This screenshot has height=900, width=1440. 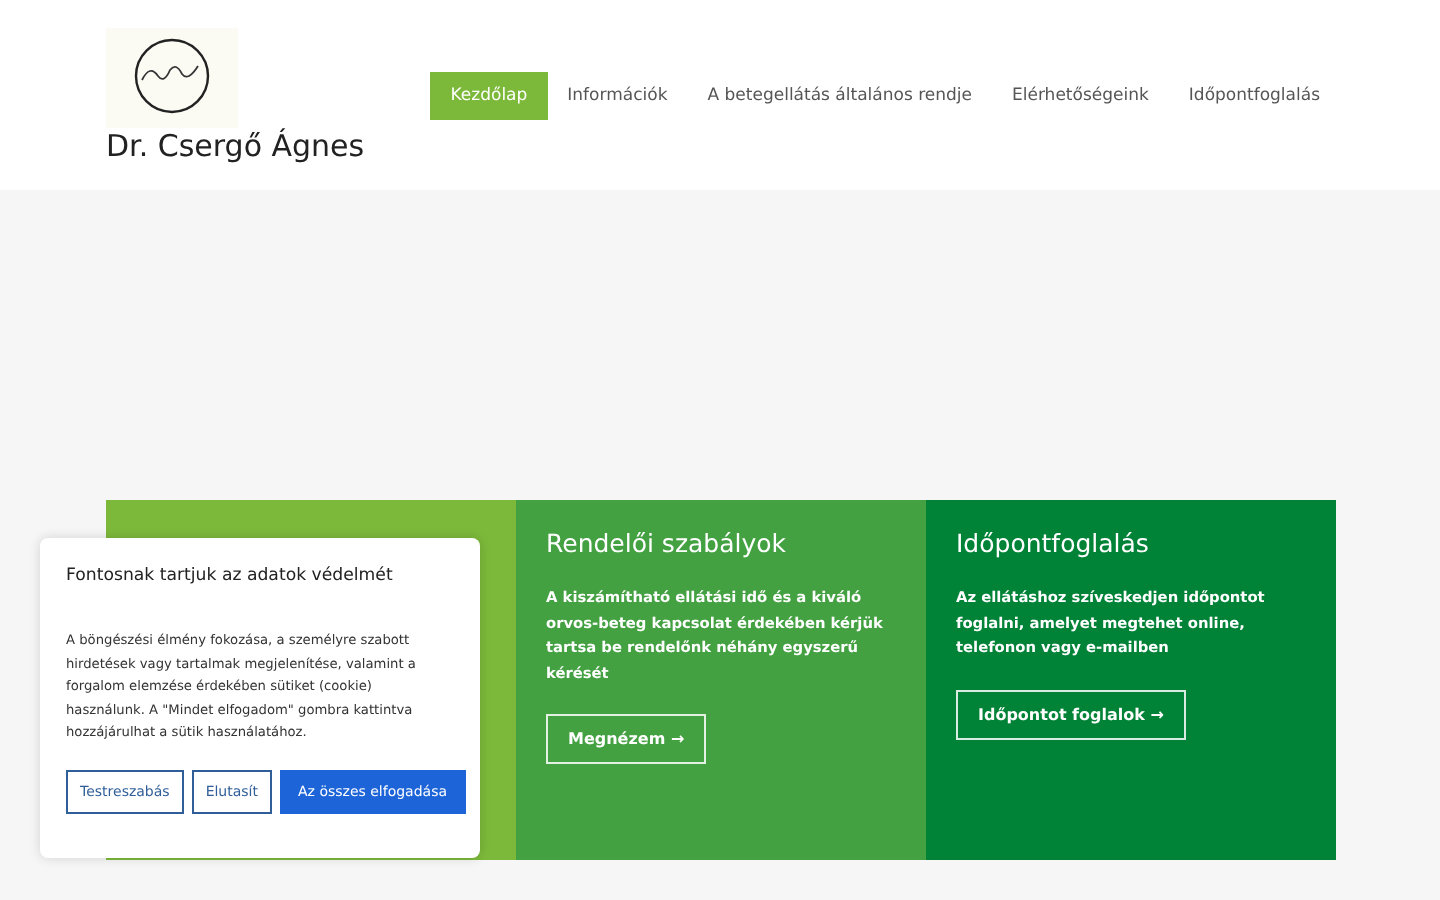 I want to click on nav-link: Időpontfoglalás, so click(x=1254, y=96).